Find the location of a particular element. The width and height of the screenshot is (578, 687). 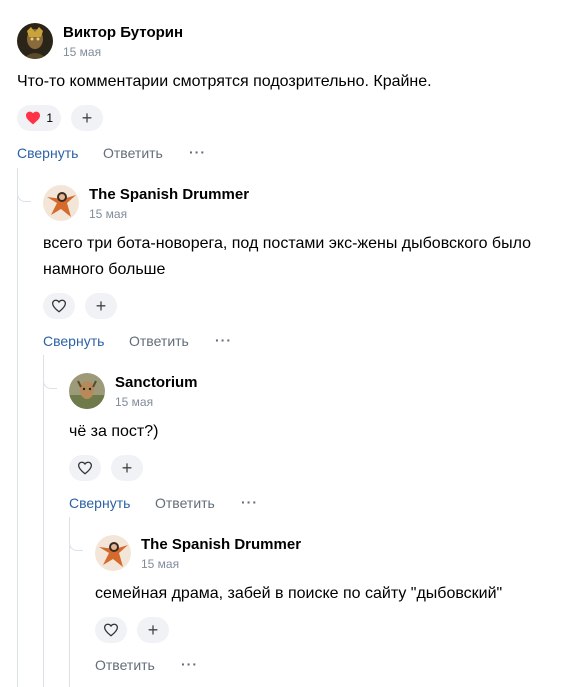

like-button: 1 is located at coordinates (39, 118).